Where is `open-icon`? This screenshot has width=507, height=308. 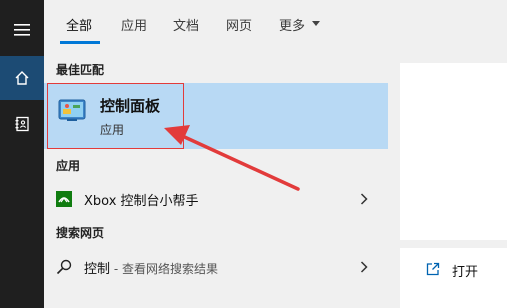 open-icon is located at coordinates (433, 269).